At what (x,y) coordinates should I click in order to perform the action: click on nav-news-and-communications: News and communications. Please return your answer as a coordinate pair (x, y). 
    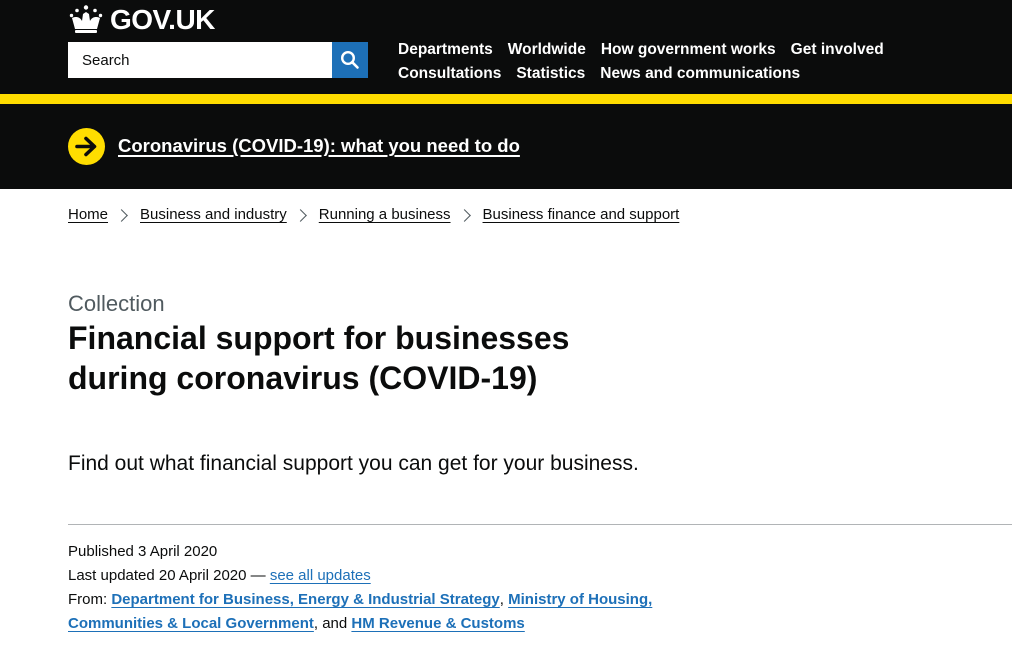
    Looking at the image, I should click on (700, 74).